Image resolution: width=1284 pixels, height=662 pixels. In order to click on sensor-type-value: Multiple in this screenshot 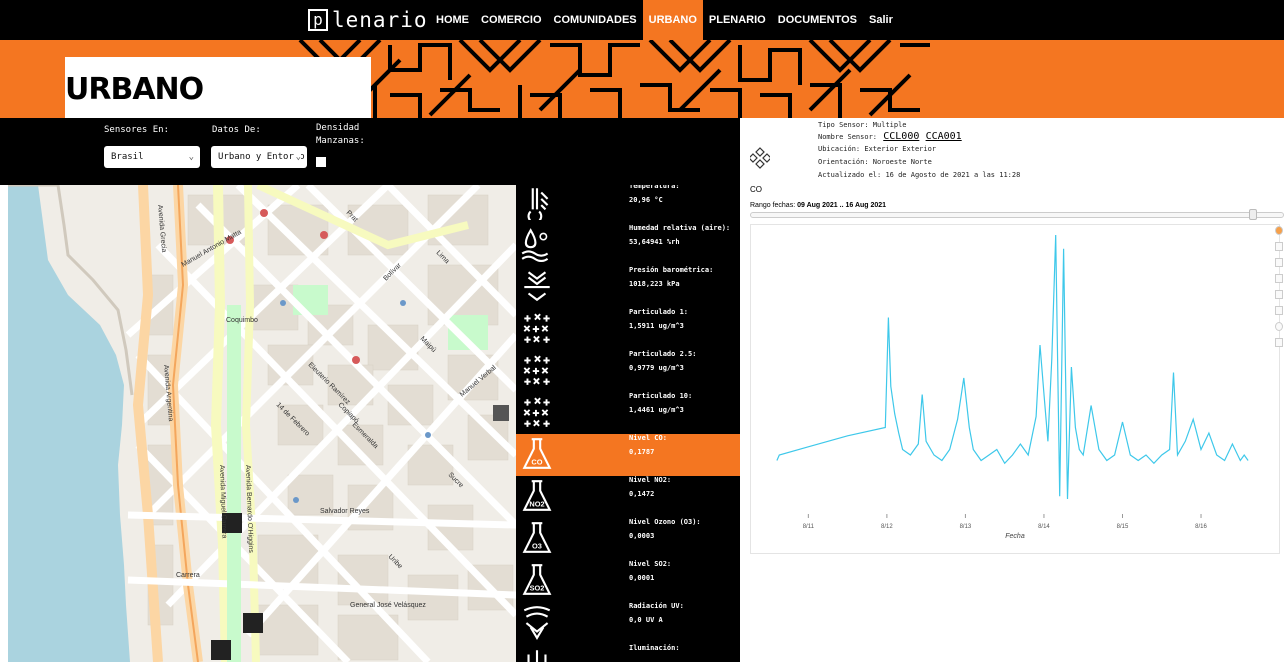, I will do `click(889, 125)`.